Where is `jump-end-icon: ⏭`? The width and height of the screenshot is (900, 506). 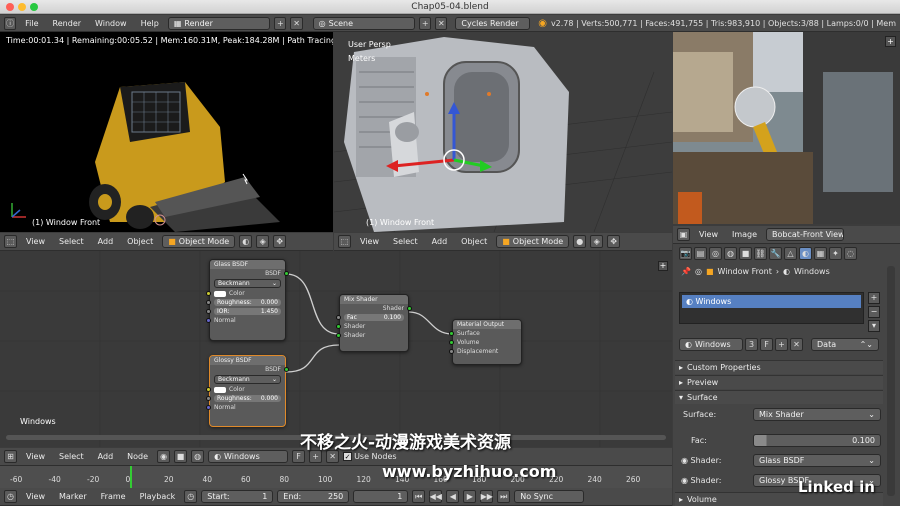 jump-end-icon: ⏭ is located at coordinates (504, 496).